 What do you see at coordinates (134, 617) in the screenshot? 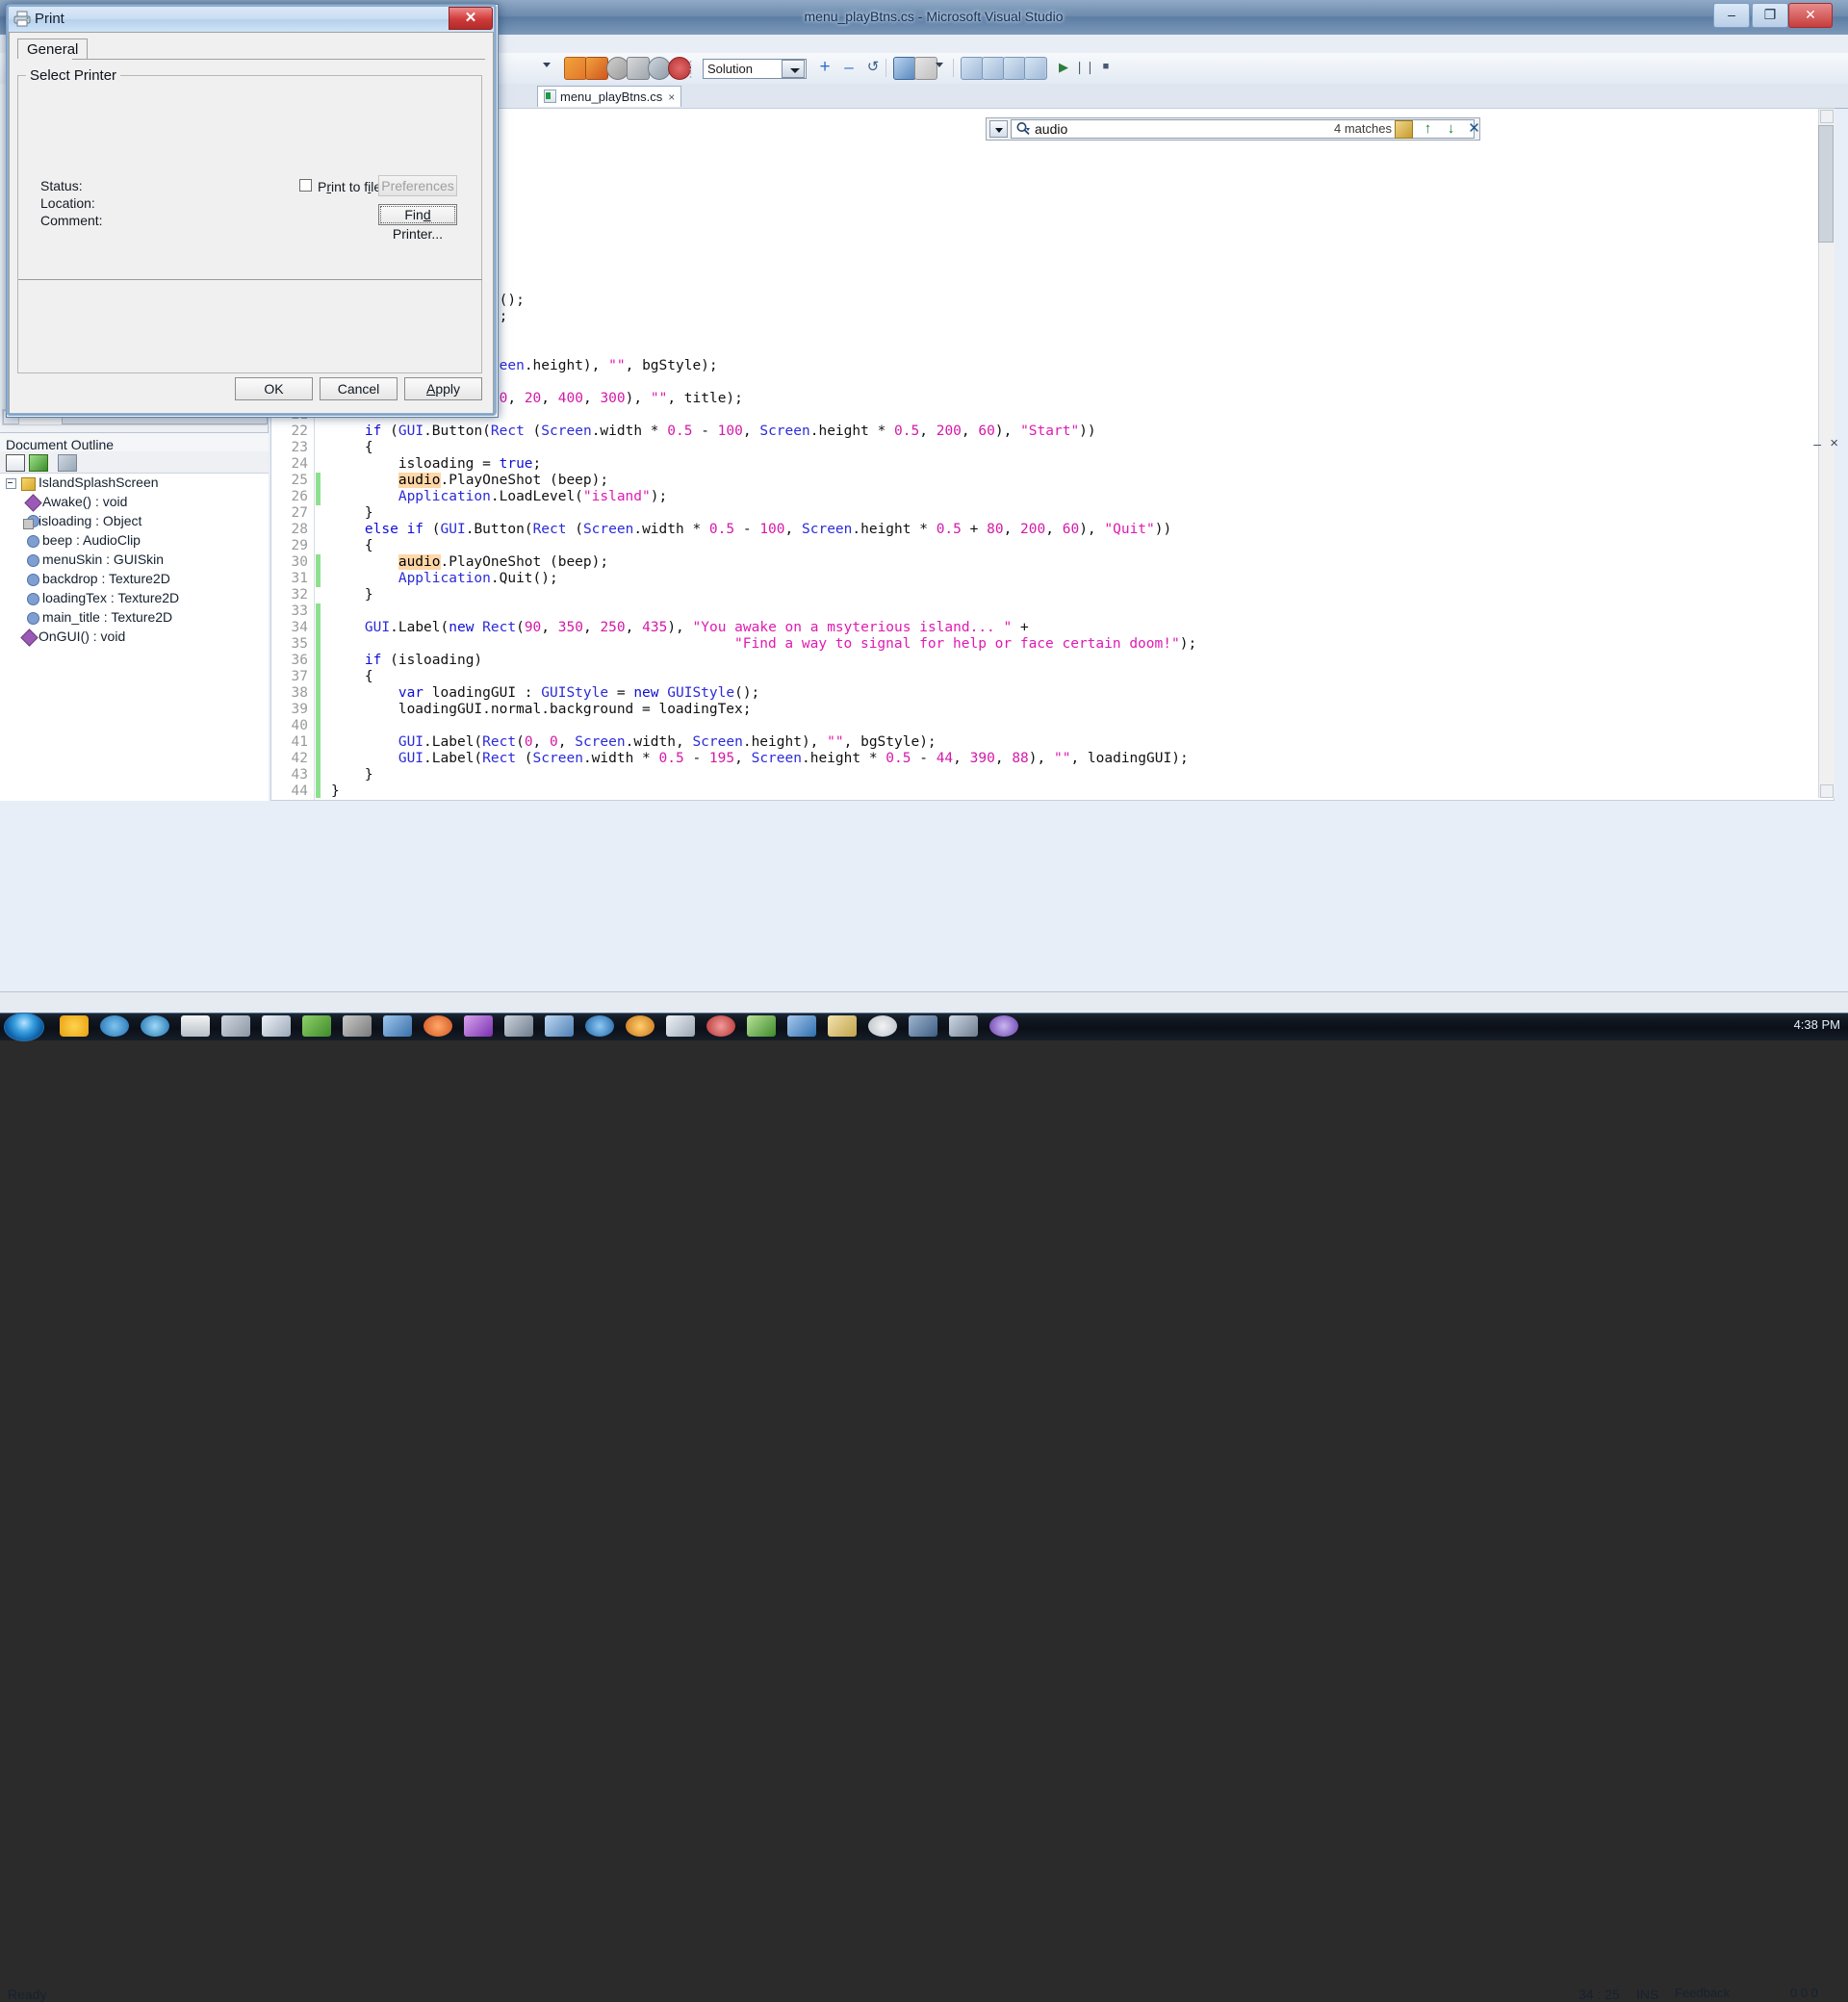
I see `outline-item: main_title : Texture2D` at bounding box center [134, 617].